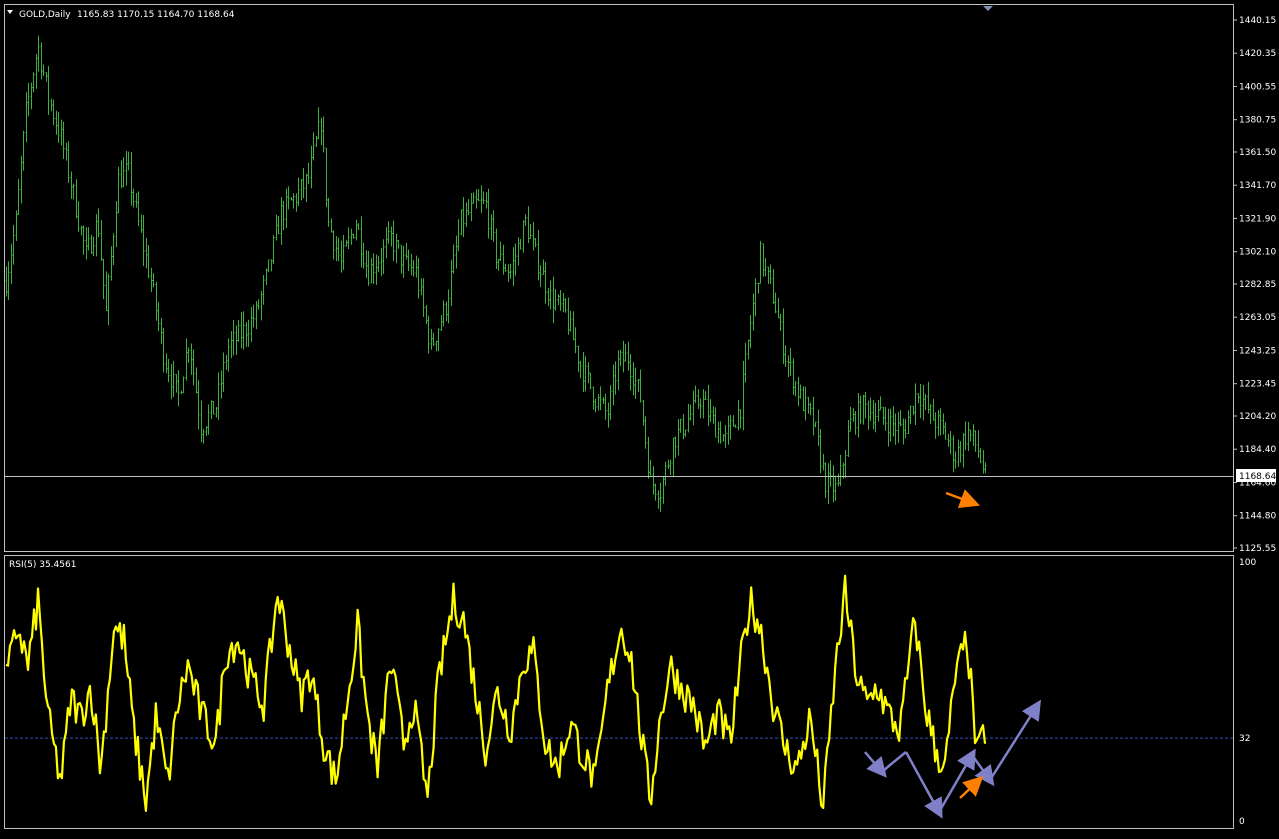 The height and width of the screenshot is (839, 1279). What do you see at coordinates (10, 12) in the screenshot?
I see `dropdown-triangle-icon` at bounding box center [10, 12].